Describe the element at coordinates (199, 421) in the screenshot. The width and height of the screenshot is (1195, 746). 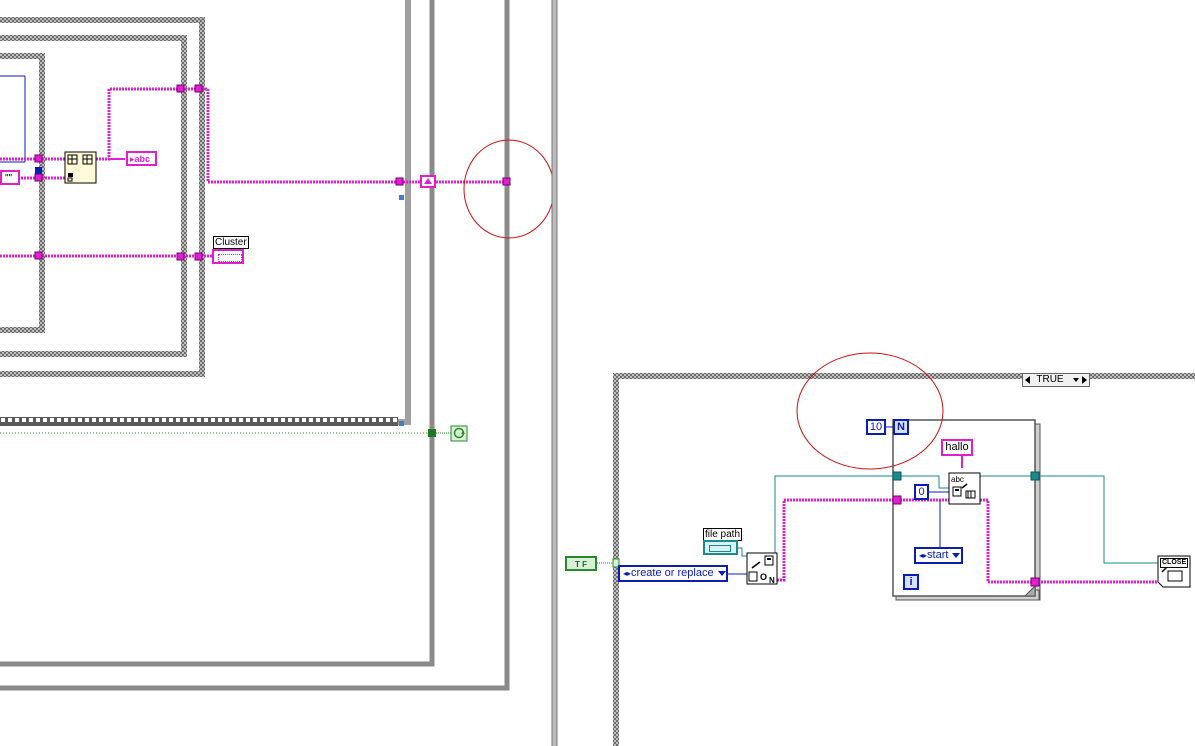
I see `sequence-filmstrip` at that location.